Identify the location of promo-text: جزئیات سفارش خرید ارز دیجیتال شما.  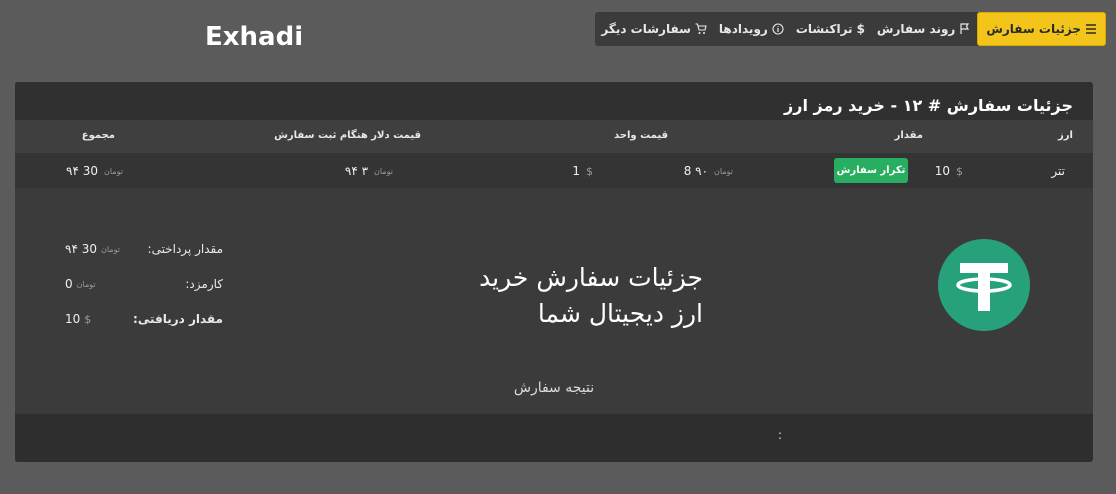
(578, 296).